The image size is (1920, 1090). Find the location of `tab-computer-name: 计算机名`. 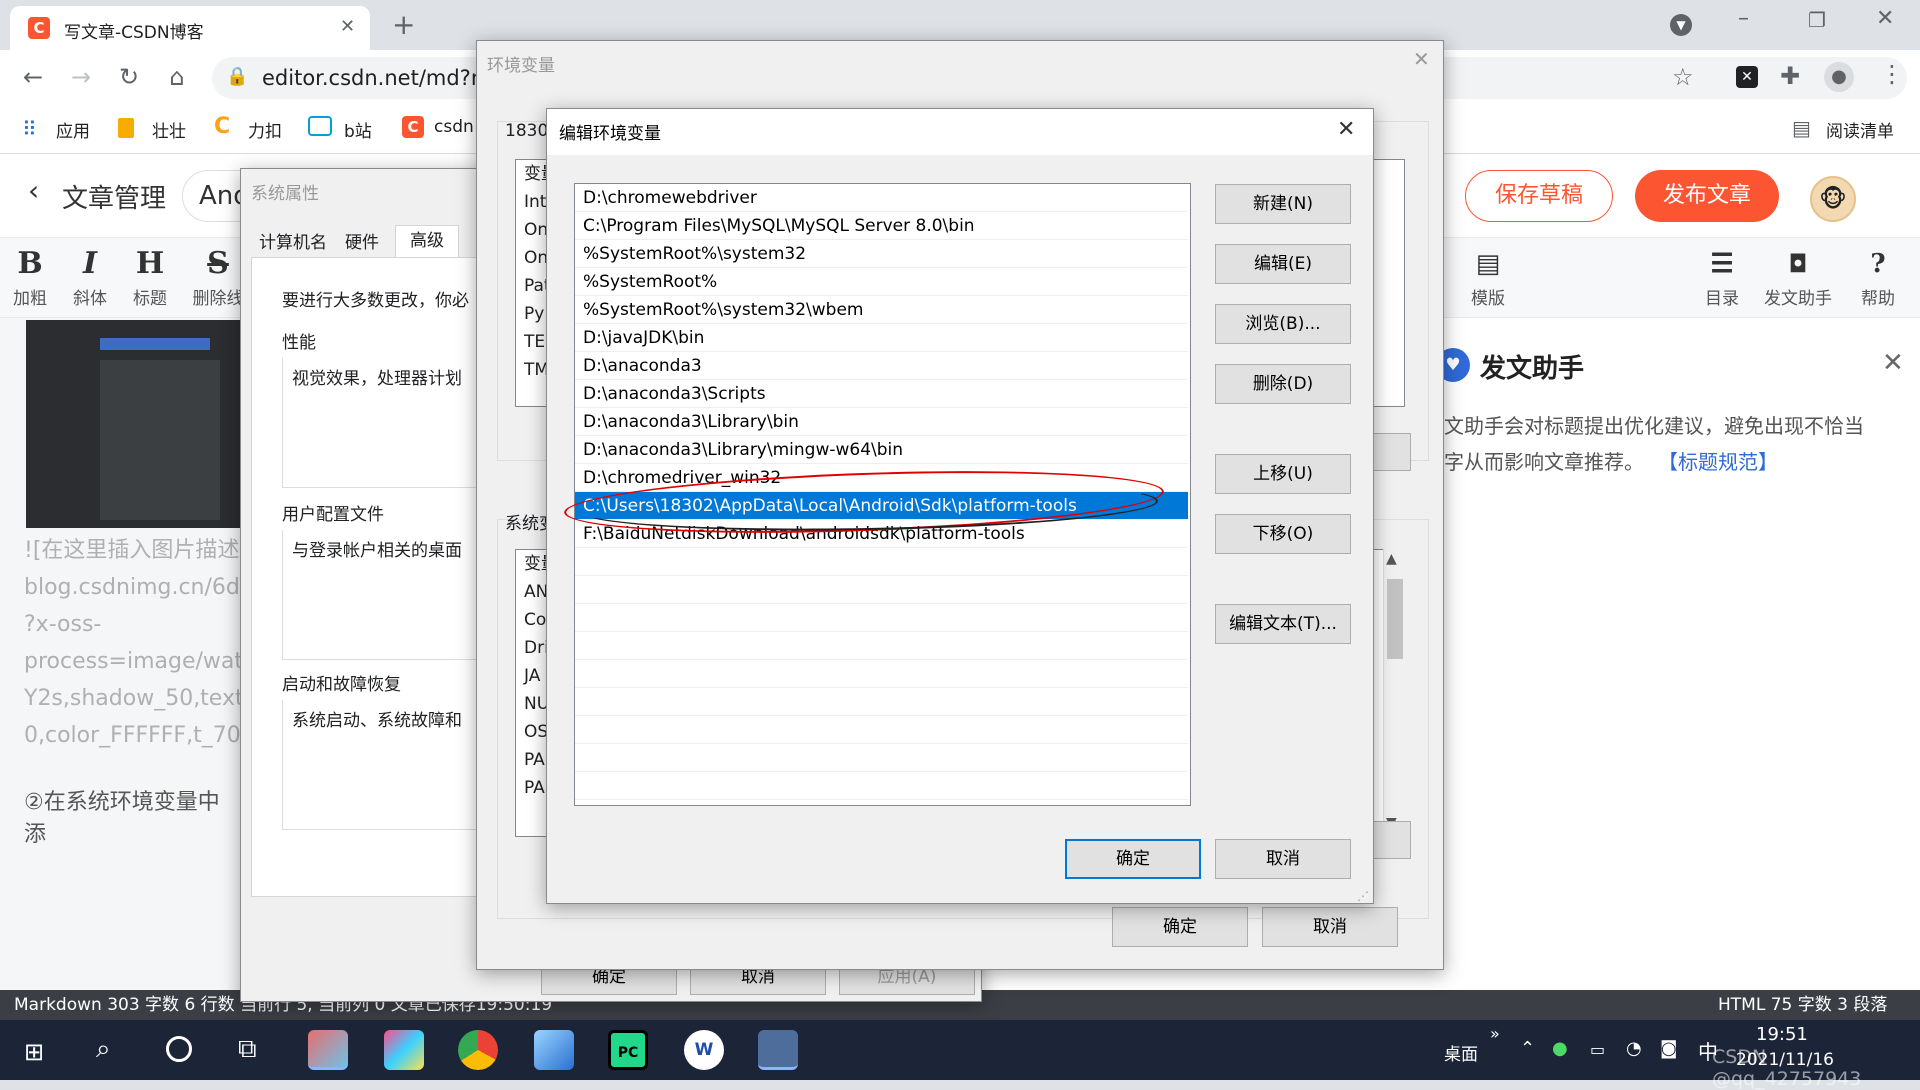

tab-computer-name: 计算机名 is located at coordinates (293, 243).